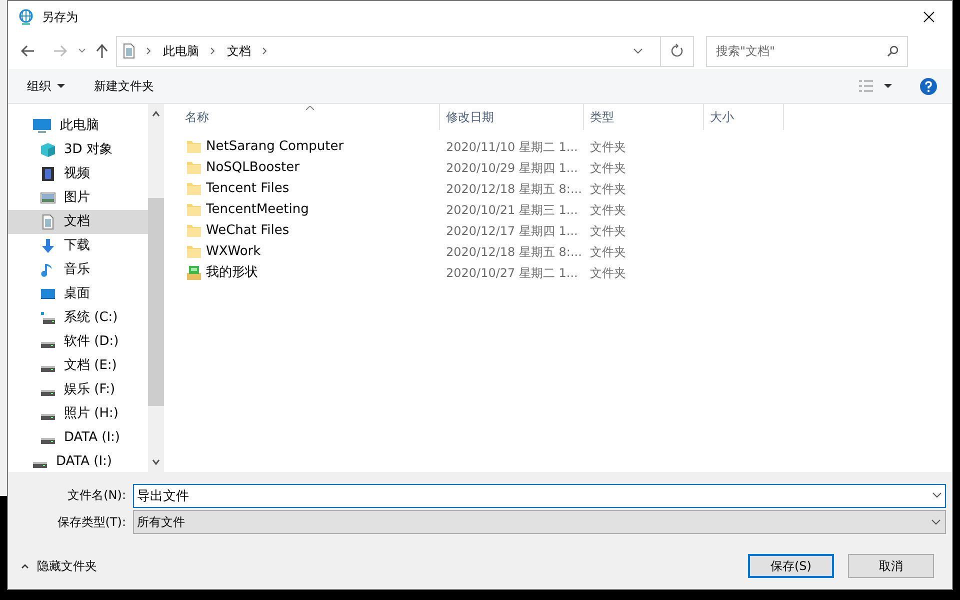 The image size is (960, 600). I want to click on breadcrumb-item: 此电脑, so click(181, 51).